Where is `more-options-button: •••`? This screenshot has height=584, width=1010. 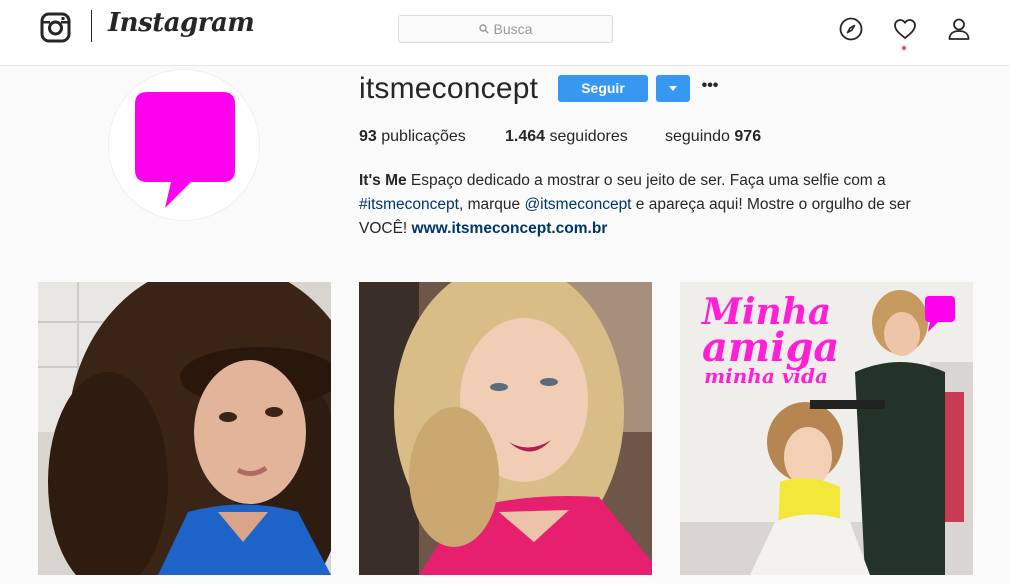 more-options-button: ••• is located at coordinates (710, 86).